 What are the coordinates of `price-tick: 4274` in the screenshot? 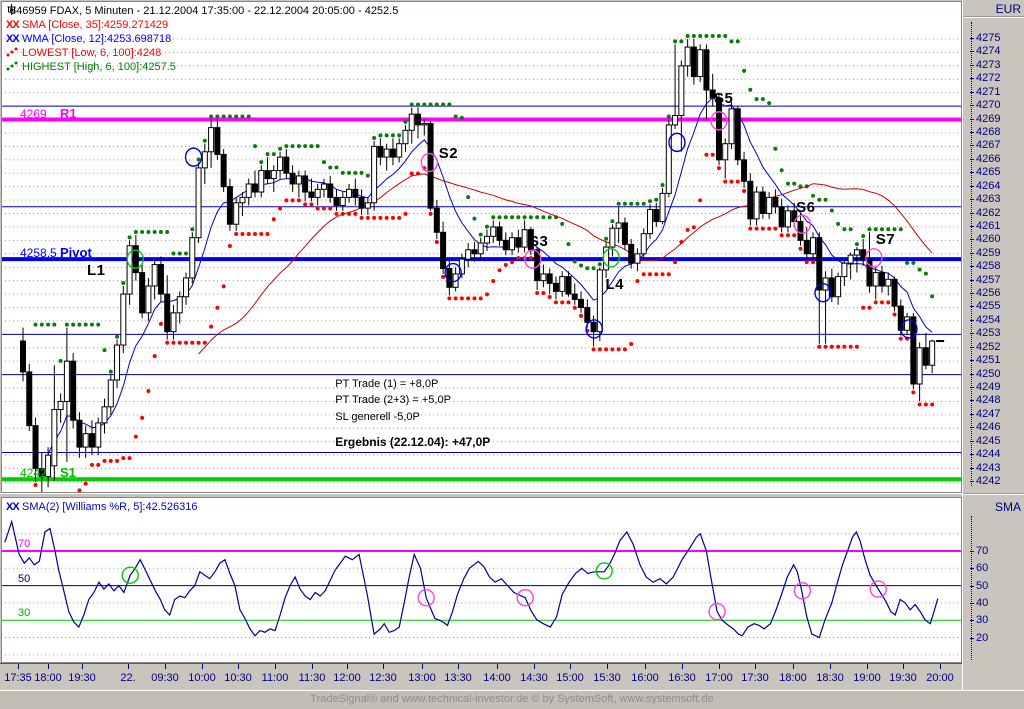 It's located at (985, 51).